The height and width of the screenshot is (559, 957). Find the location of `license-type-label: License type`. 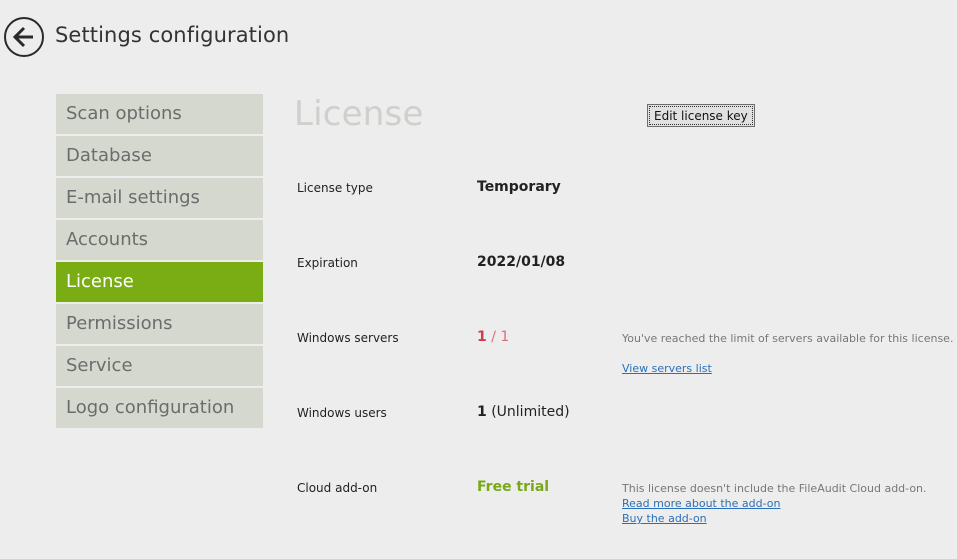

license-type-label: License type is located at coordinates (335, 188).